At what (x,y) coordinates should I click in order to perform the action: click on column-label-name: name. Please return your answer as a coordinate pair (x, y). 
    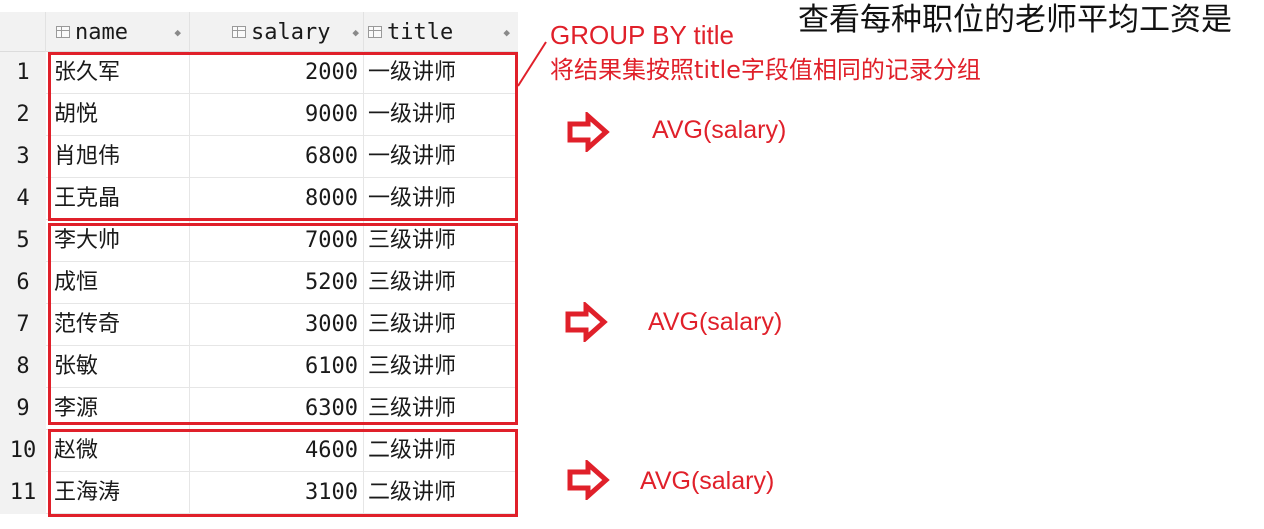
    Looking at the image, I should click on (101, 32).